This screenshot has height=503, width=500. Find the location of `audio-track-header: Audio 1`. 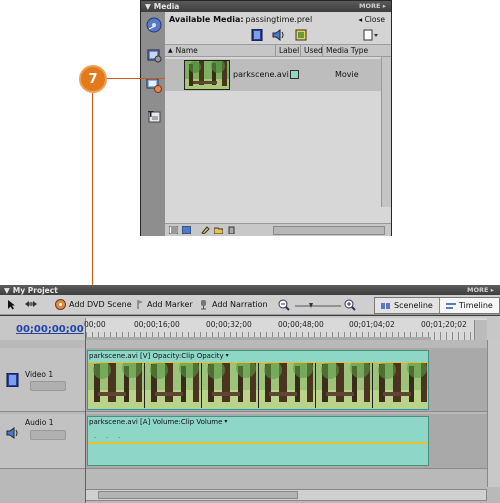

audio-track-header: Audio 1 is located at coordinates (42, 441).